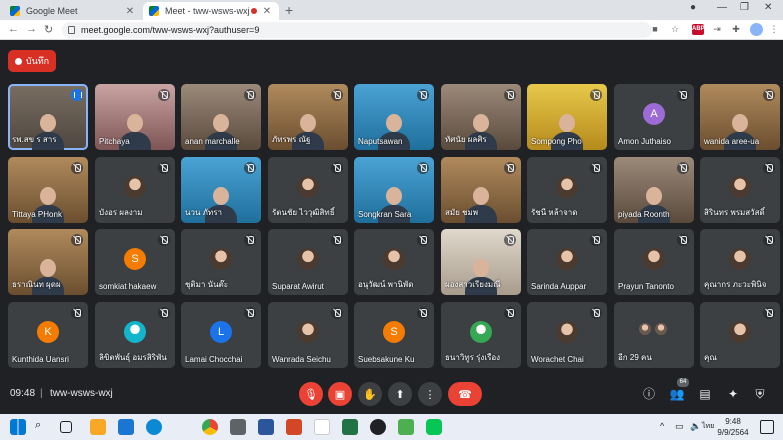 This screenshot has height=440, width=783. Describe the element at coordinates (481, 117) in the screenshot. I see `participant-tile: ทัศนัย ผลศิร` at that location.